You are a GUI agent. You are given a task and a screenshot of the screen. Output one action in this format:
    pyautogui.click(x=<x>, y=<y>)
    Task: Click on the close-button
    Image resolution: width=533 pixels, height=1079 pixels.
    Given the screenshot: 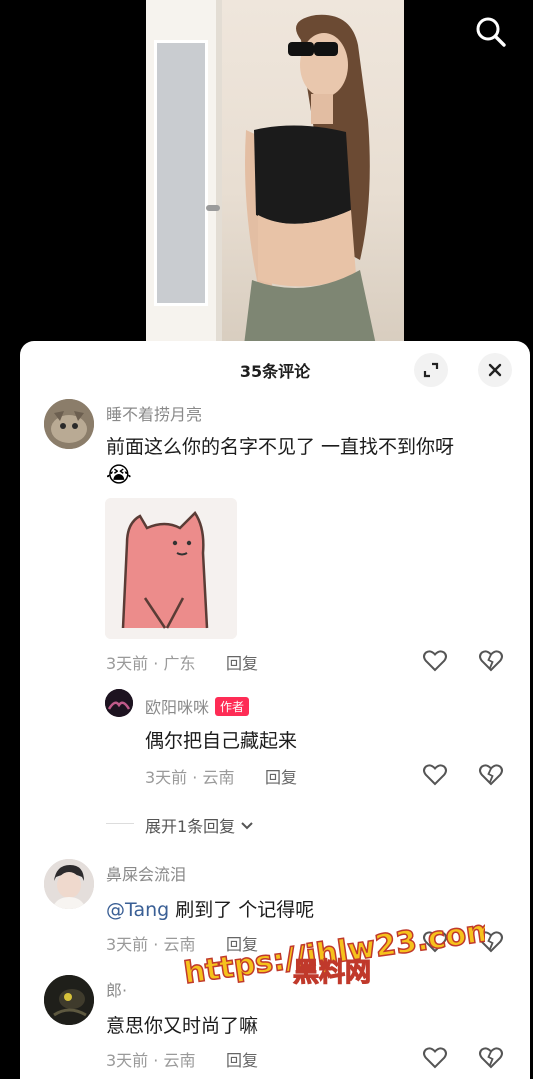 What is the action you would take?
    pyautogui.click(x=495, y=370)
    